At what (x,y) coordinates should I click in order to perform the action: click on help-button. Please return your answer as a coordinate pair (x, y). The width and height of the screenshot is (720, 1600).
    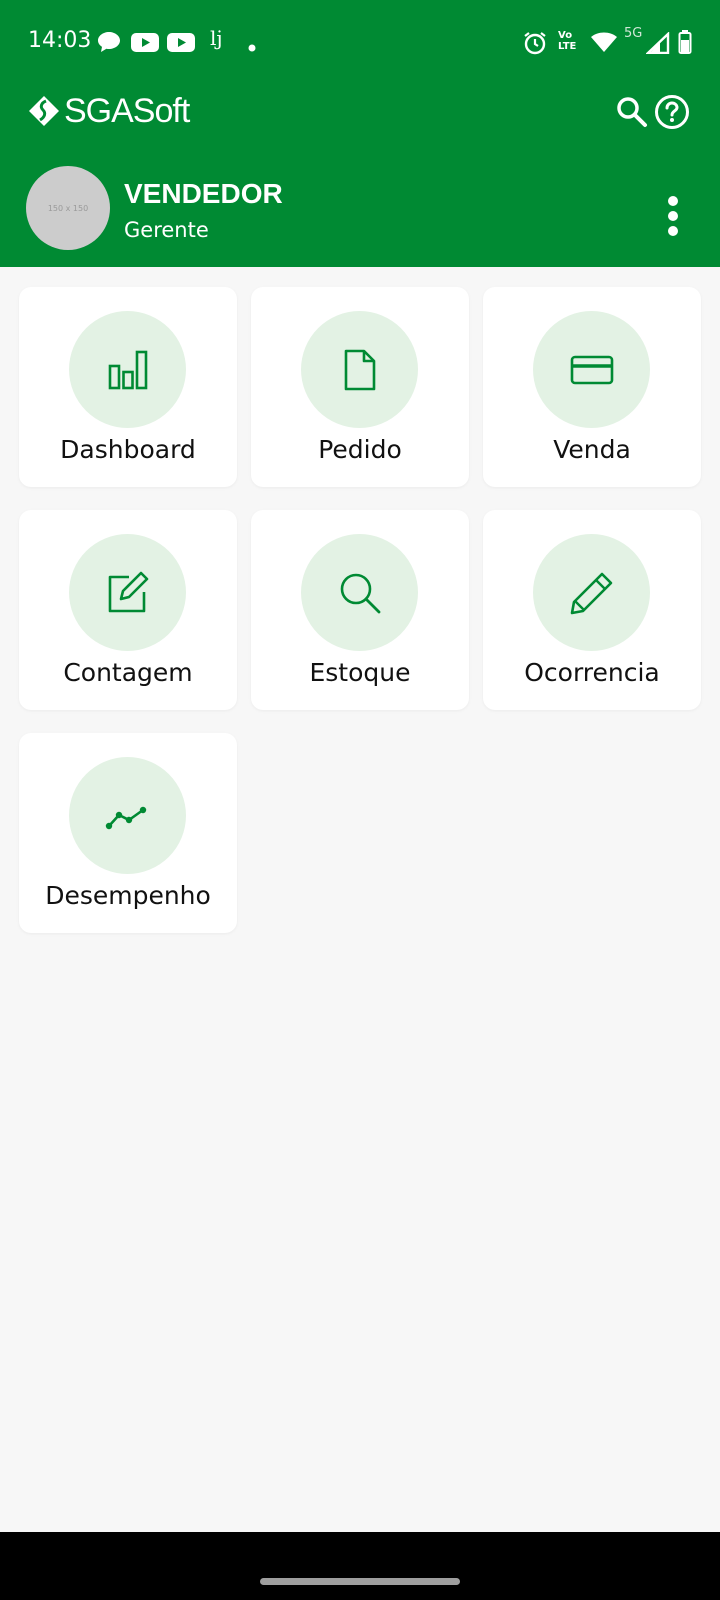
    Looking at the image, I should click on (672, 112).